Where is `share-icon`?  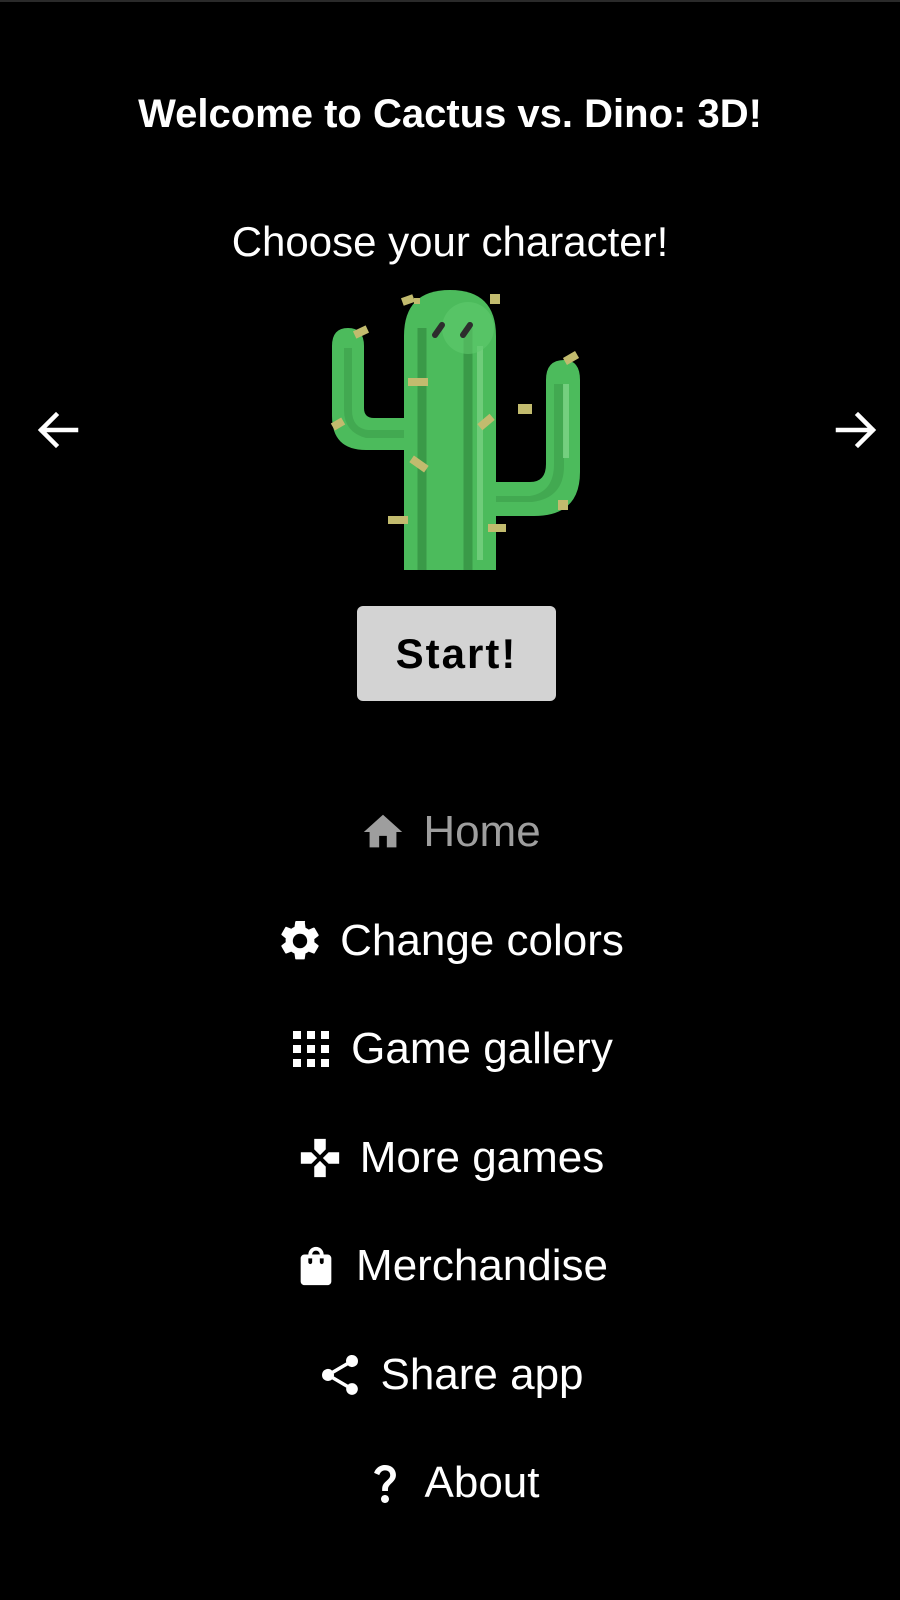
share-icon is located at coordinates (340, 1375).